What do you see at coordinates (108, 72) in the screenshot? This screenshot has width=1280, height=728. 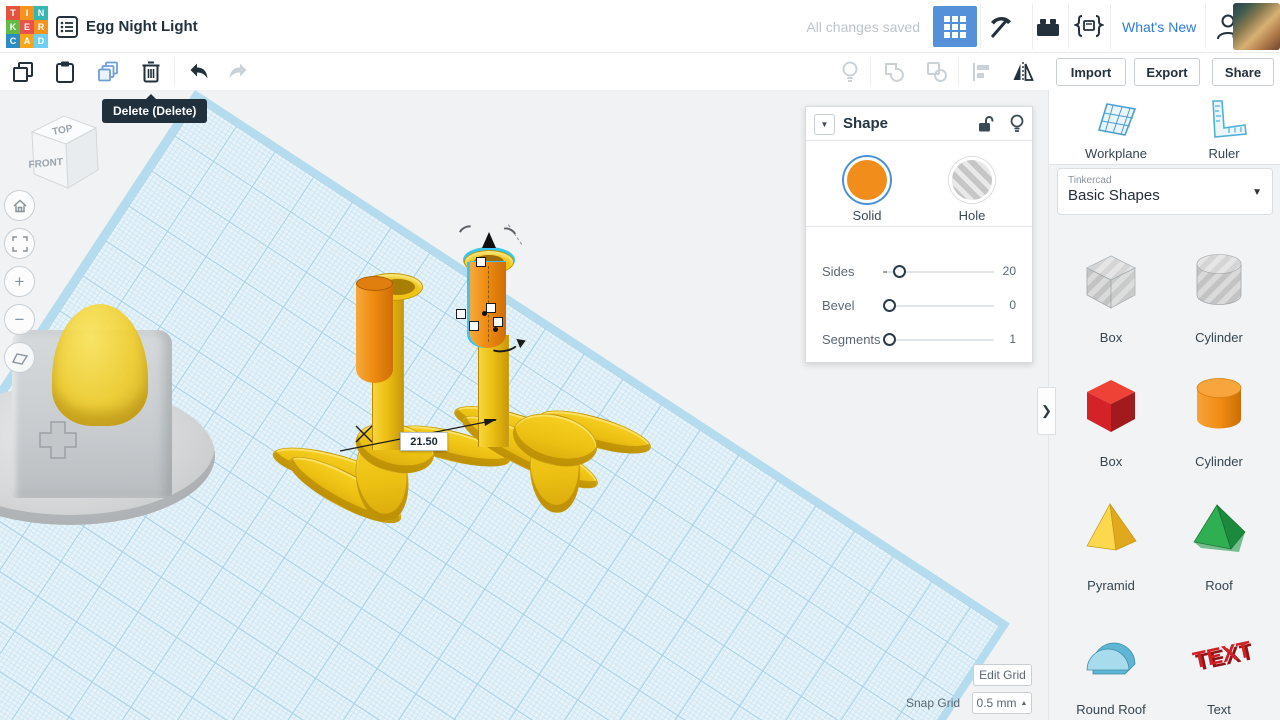 I see `duplicate-icon` at bounding box center [108, 72].